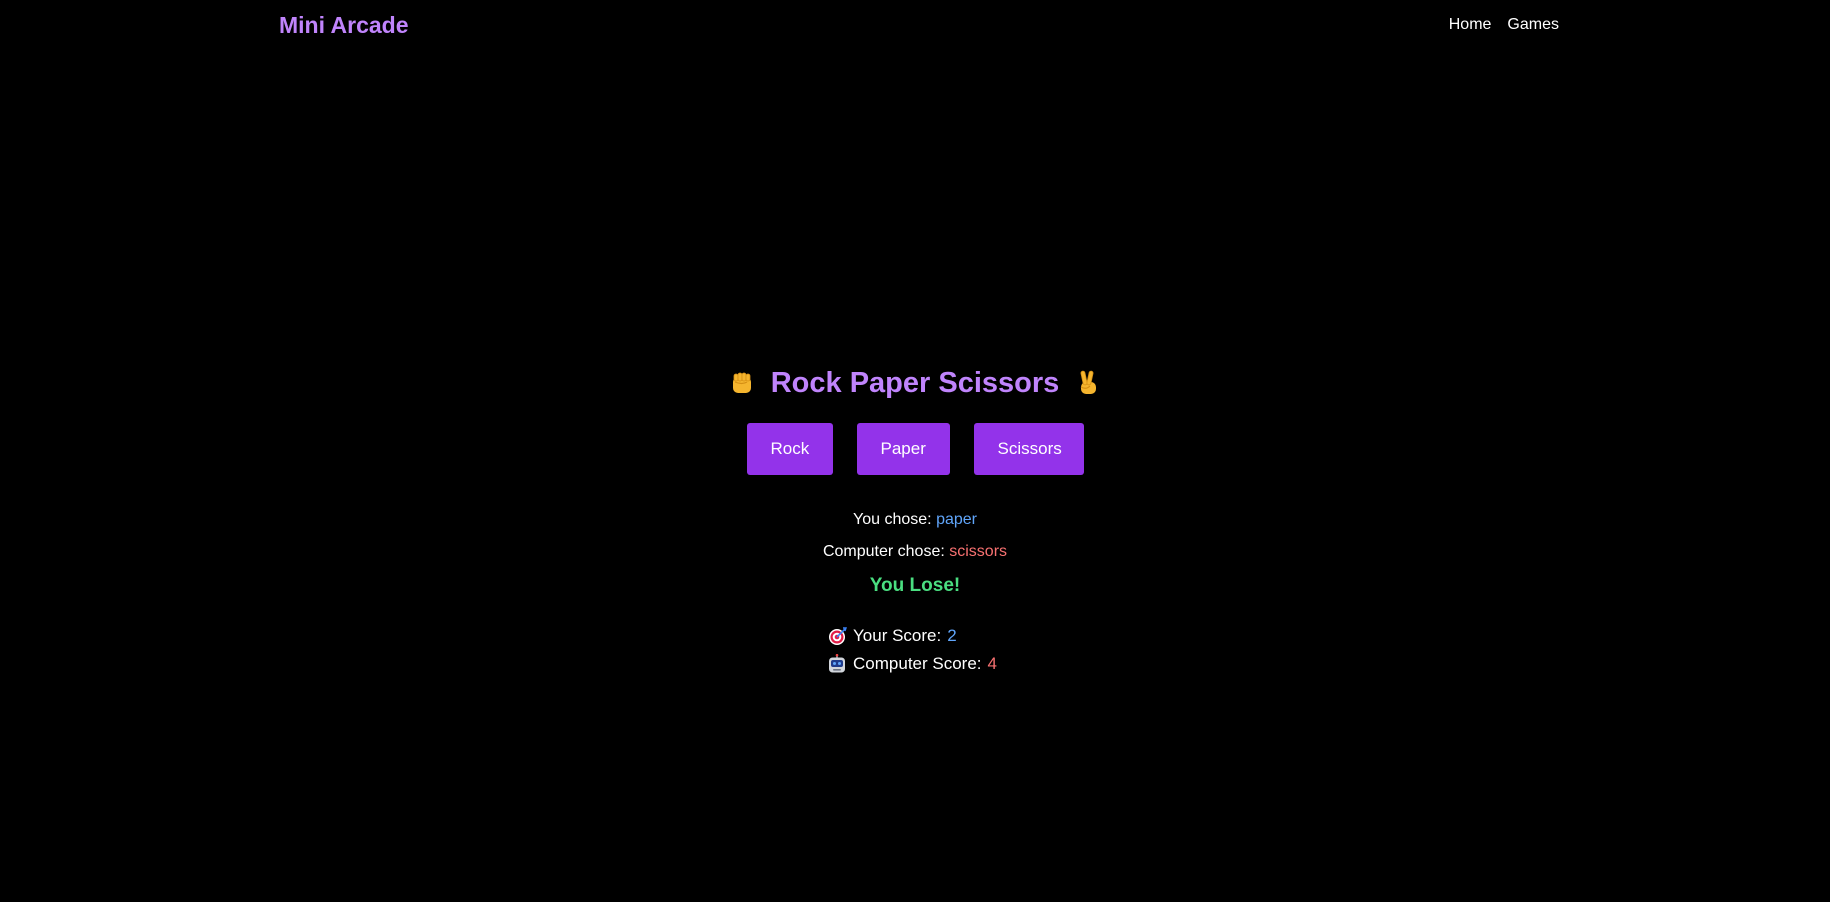  Describe the element at coordinates (1470, 25) in the screenshot. I see `nav-link-home: Home` at that location.